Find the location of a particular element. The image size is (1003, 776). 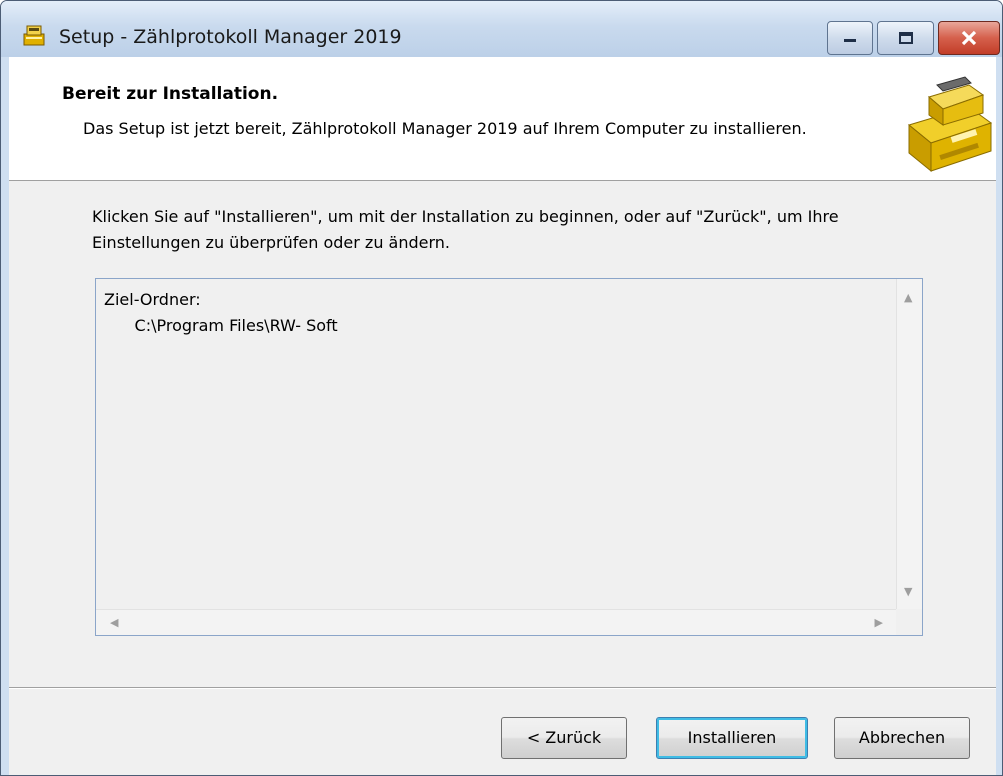

title-bar: Setup - Zählprotokoll Manager 2019 is located at coordinates (501, 29).